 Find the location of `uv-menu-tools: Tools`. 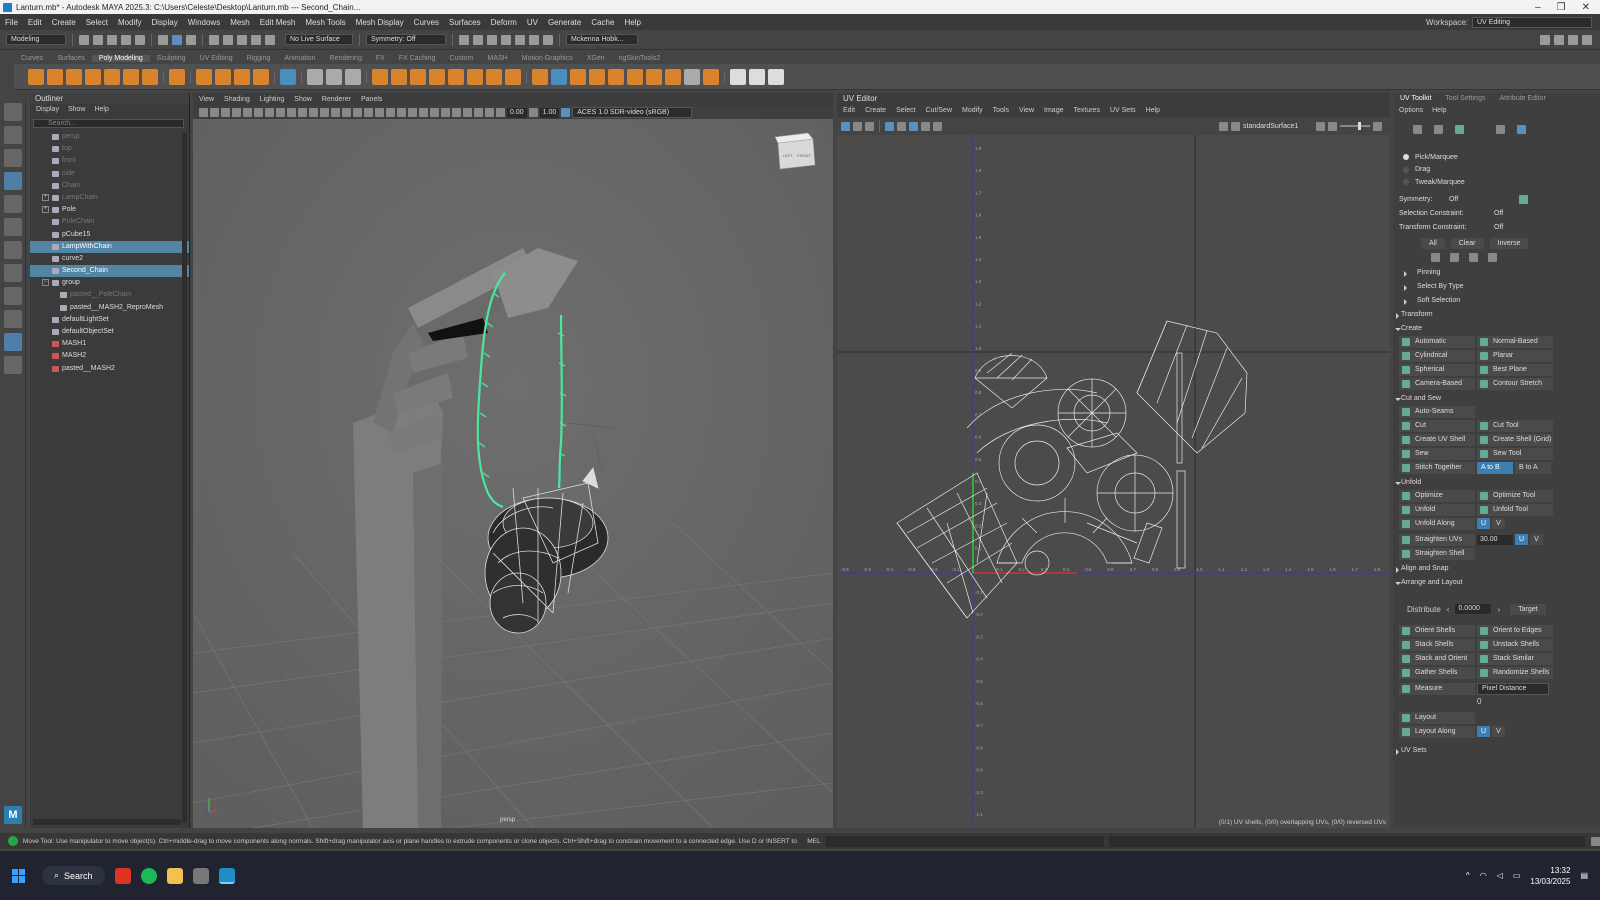

uv-menu-tools: Tools is located at coordinates (1001, 110).